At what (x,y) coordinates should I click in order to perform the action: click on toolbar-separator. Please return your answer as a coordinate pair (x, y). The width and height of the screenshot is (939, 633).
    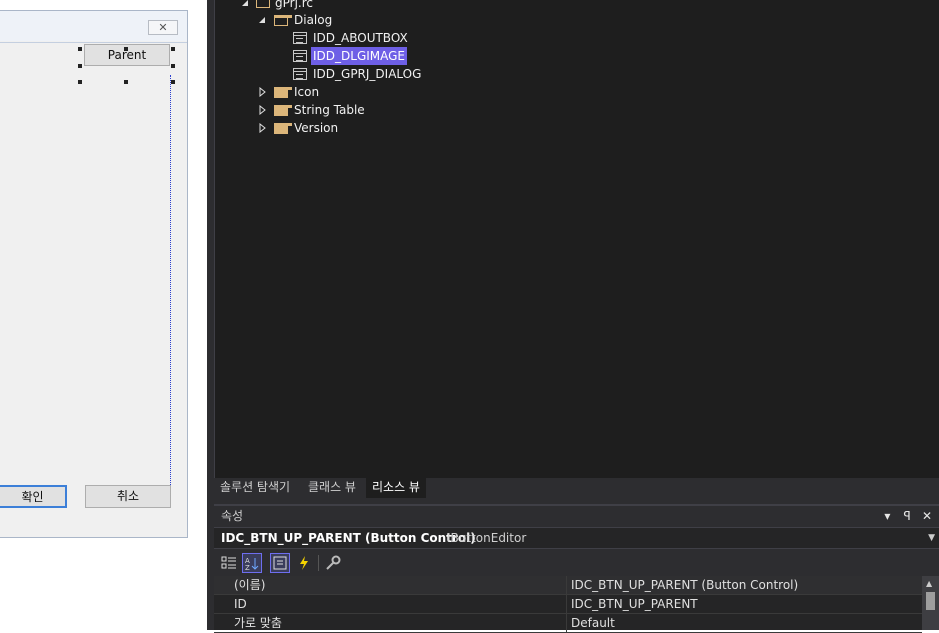
    Looking at the image, I should click on (318, 563).